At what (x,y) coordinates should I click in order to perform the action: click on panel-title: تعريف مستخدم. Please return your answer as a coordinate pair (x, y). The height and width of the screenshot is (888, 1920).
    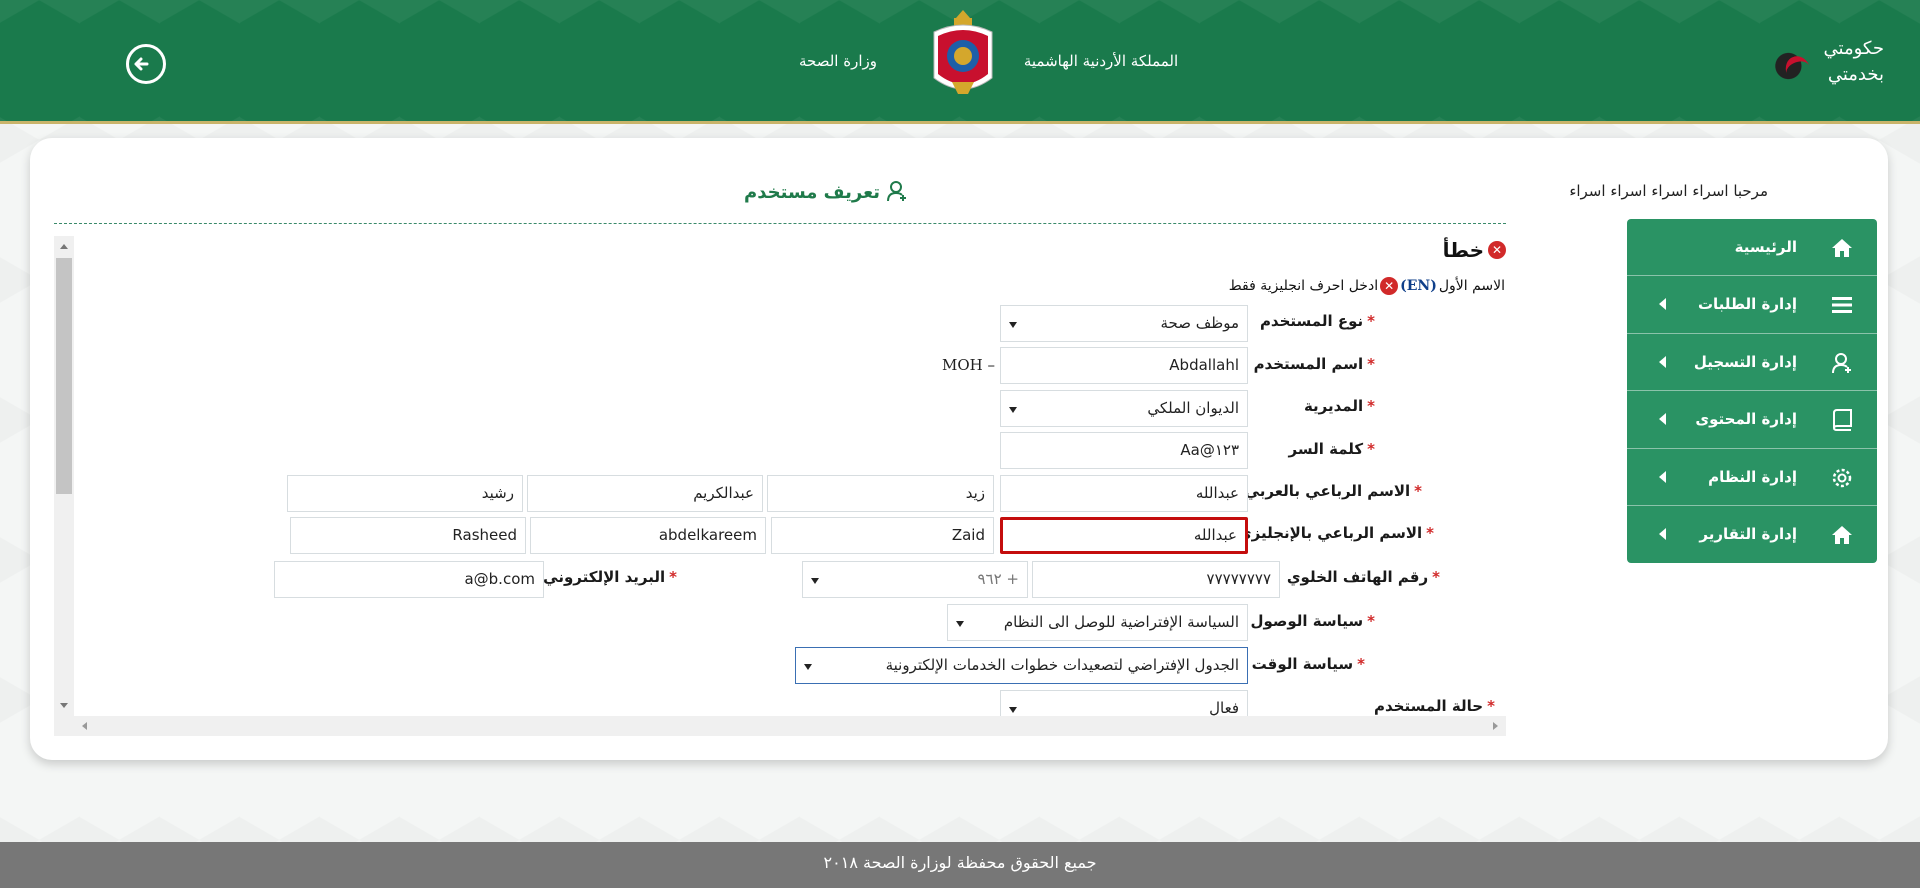
    Looking at the image, I should click on (808, 193).